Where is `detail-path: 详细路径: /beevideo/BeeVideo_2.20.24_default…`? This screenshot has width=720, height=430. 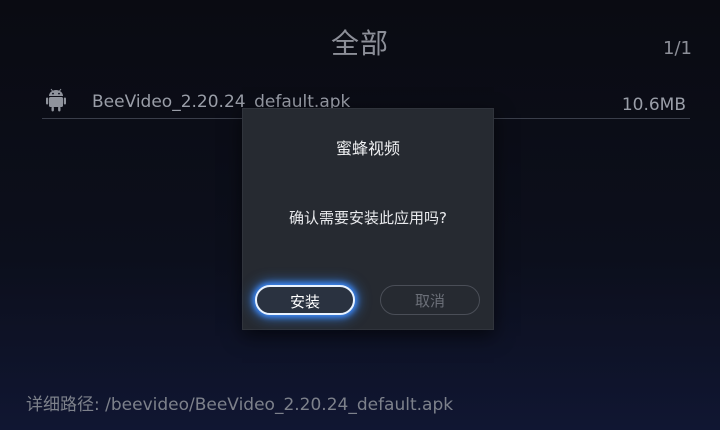
detail-path: 详细路径: /beevideo/BeeVideo_2.20.24_default… is located at coordinates (240, 405).